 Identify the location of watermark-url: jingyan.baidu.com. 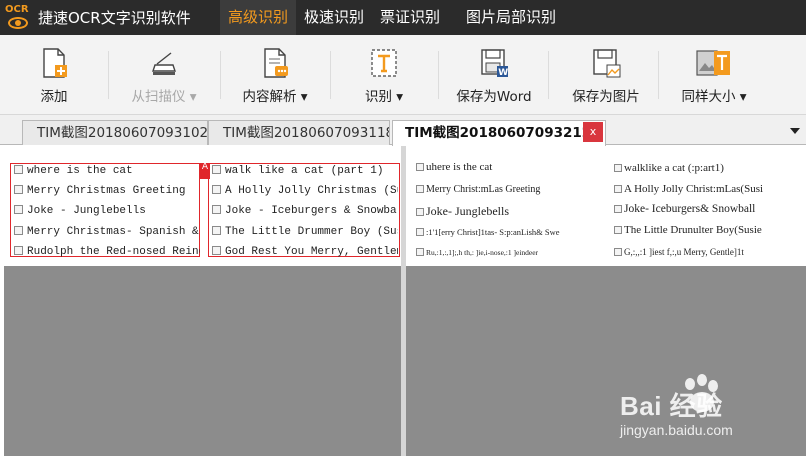
(676, 430).